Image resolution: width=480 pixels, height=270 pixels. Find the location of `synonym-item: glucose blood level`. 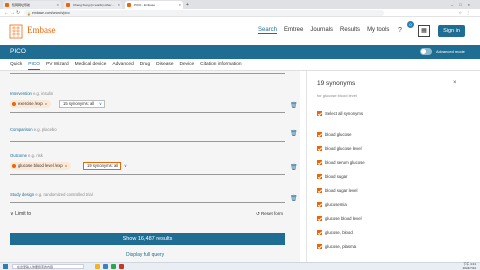

synonym-item: glucose blood level is located at coordinates (339, 219).